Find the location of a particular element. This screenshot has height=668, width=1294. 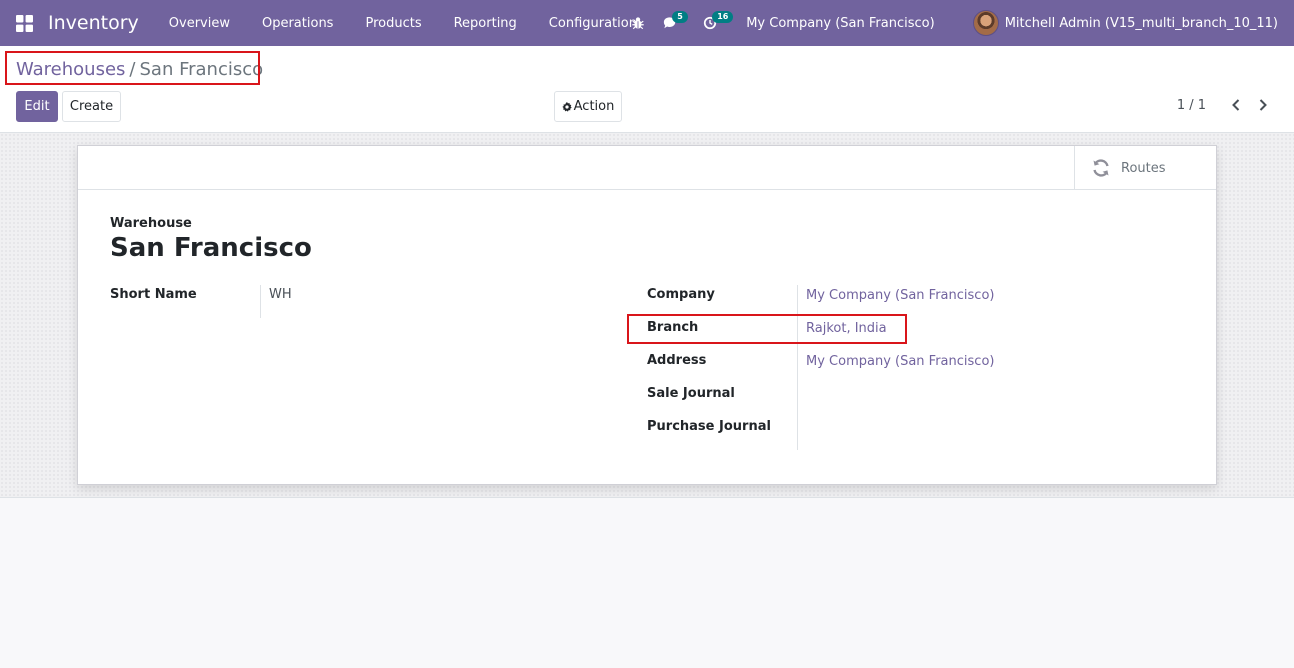

breadcrumb: Warehouses / San Francisco is located at coordinates (139, 69).